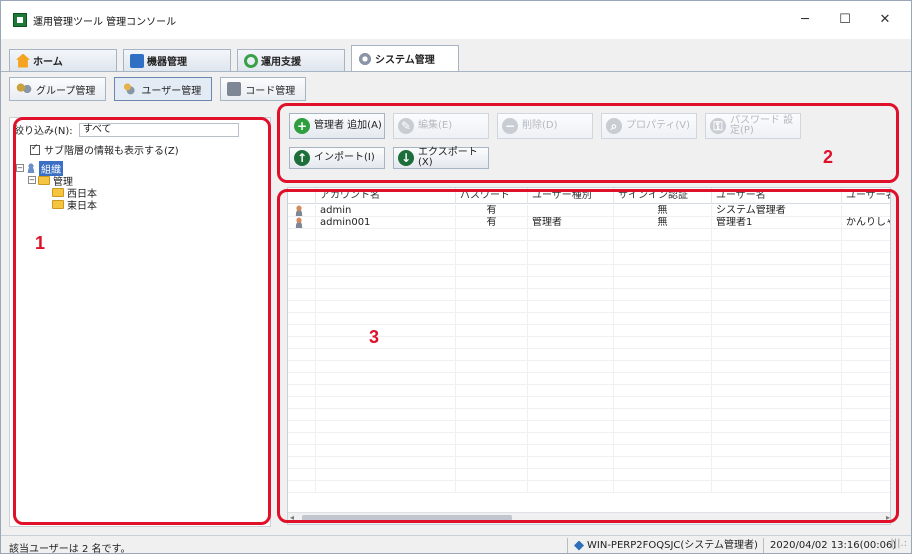 The image size is (912, 554). I want to click on main-tabs: ホーム 機器管理 運用支援 システム管理, so click(237, 58).